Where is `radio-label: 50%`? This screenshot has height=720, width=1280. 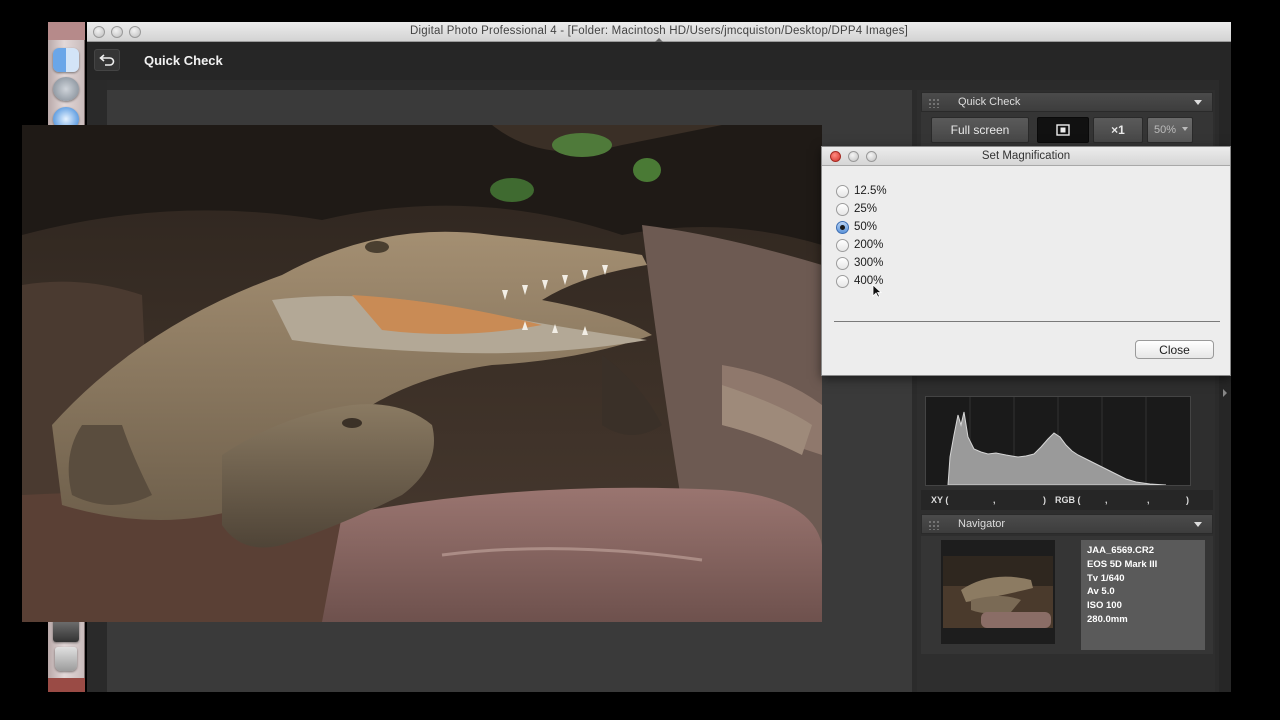
radio-label: 50% is located at coordinates (866, 227).